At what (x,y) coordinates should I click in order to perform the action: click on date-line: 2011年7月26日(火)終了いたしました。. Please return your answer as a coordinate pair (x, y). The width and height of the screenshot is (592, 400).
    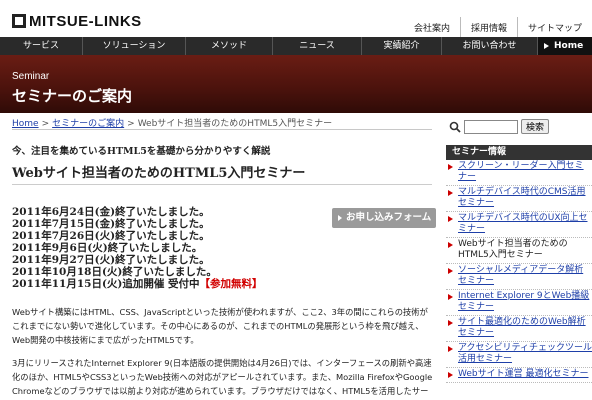
    Looking at the image, I should click on (111, 236).